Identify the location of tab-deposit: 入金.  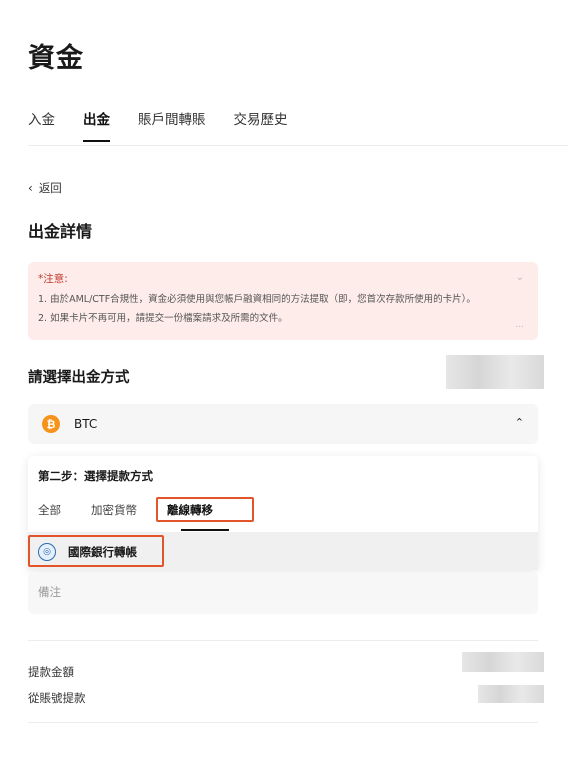
(41, 125).